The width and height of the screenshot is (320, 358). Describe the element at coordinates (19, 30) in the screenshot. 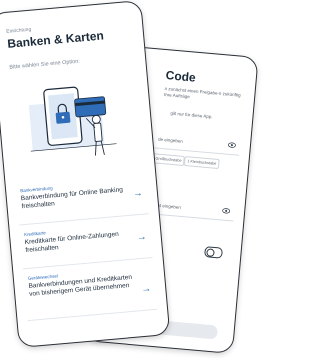

I see `breadcrumb: Einrichtung` at that location.